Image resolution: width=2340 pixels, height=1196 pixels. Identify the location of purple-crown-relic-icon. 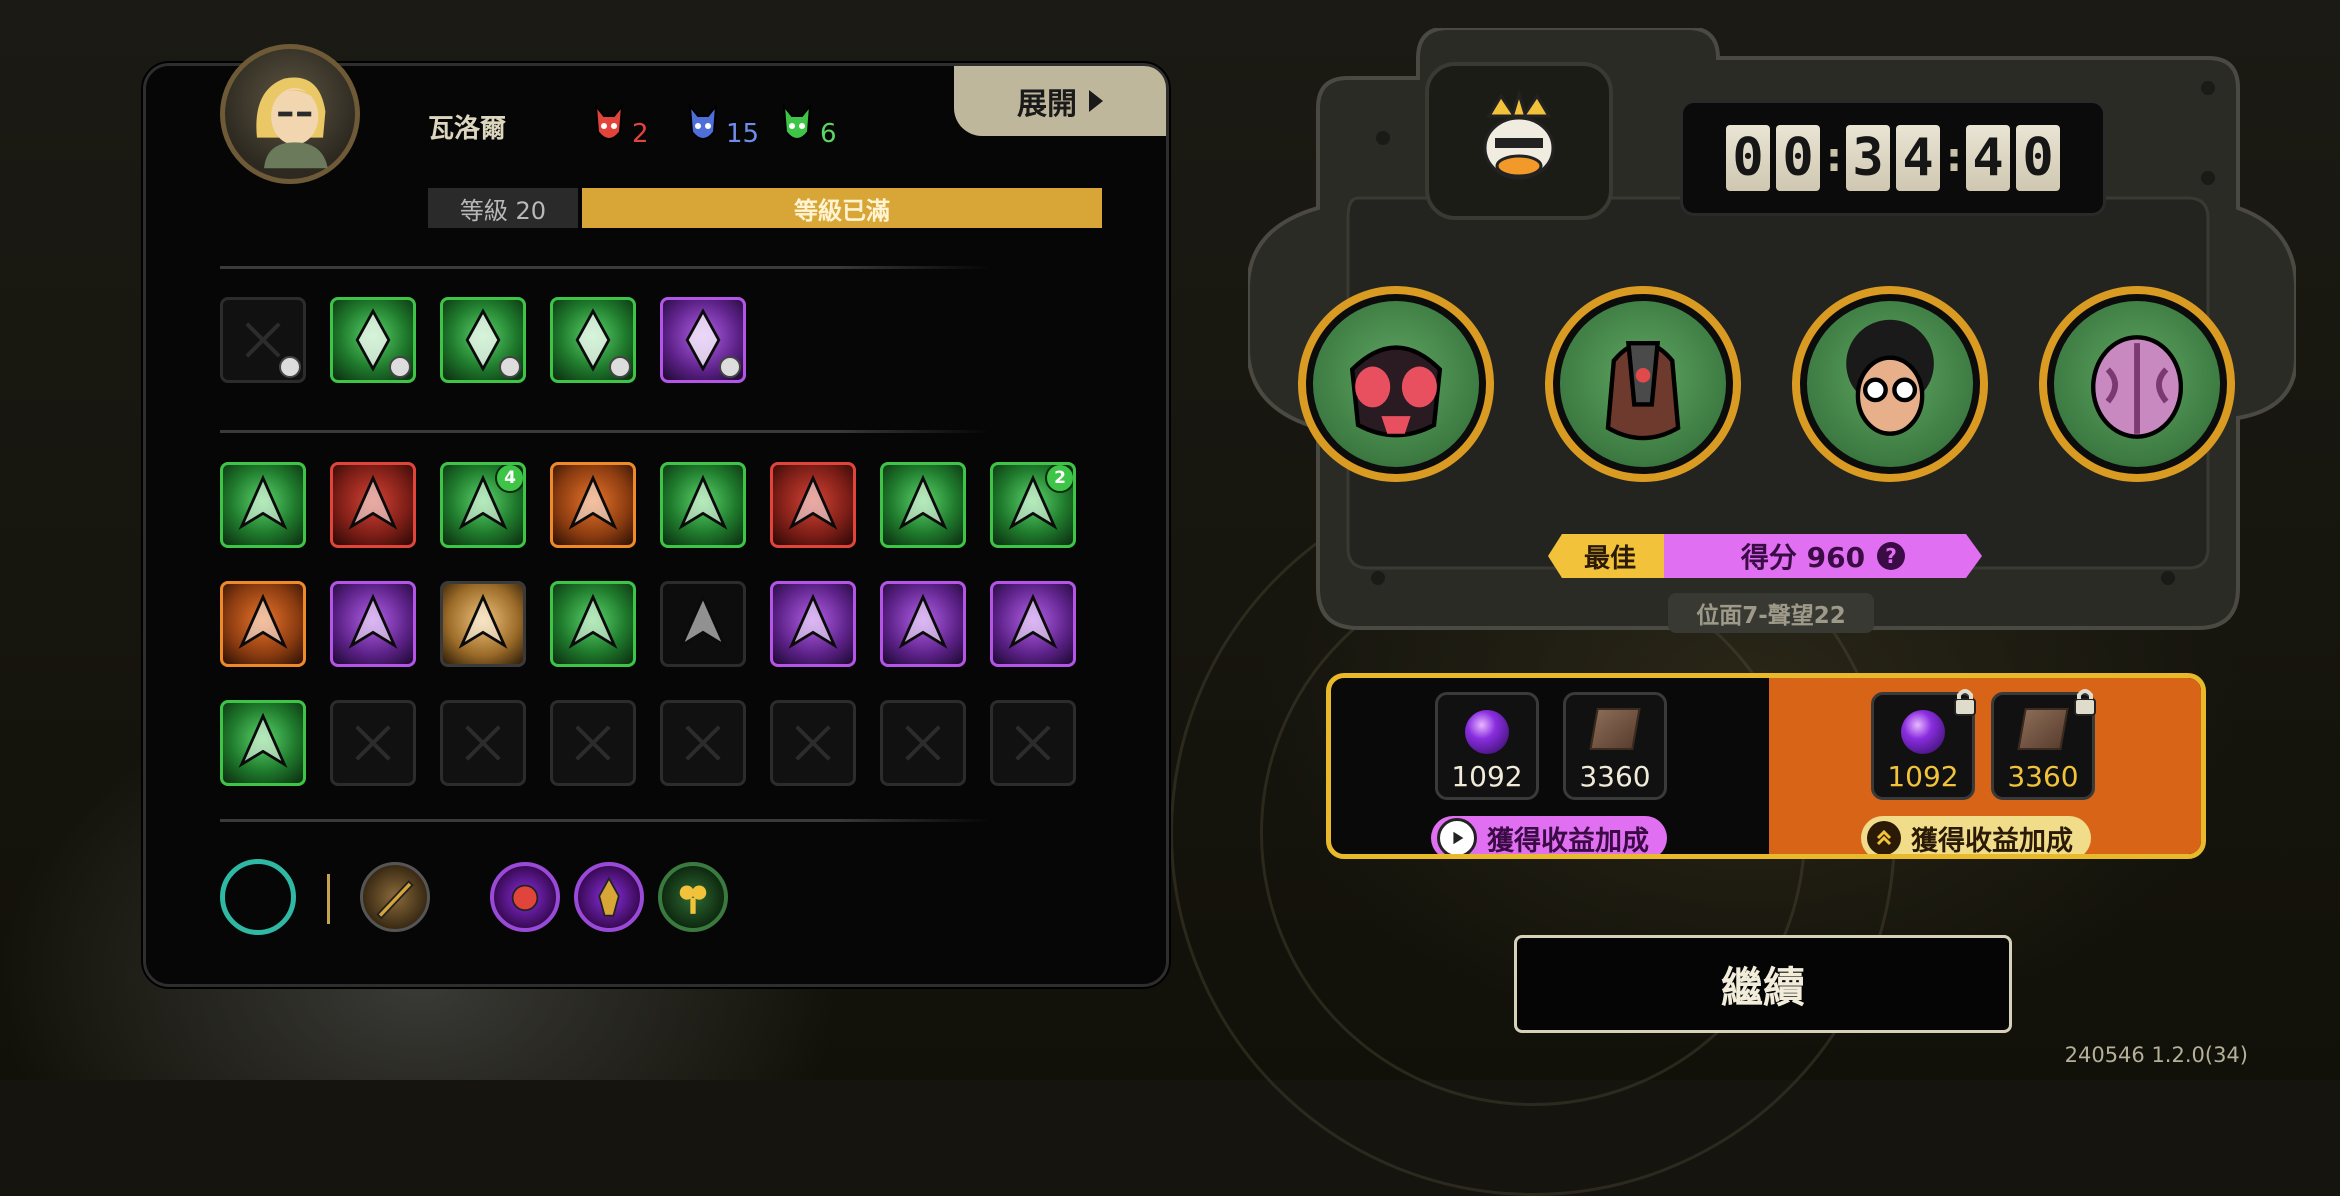
(813, 624).